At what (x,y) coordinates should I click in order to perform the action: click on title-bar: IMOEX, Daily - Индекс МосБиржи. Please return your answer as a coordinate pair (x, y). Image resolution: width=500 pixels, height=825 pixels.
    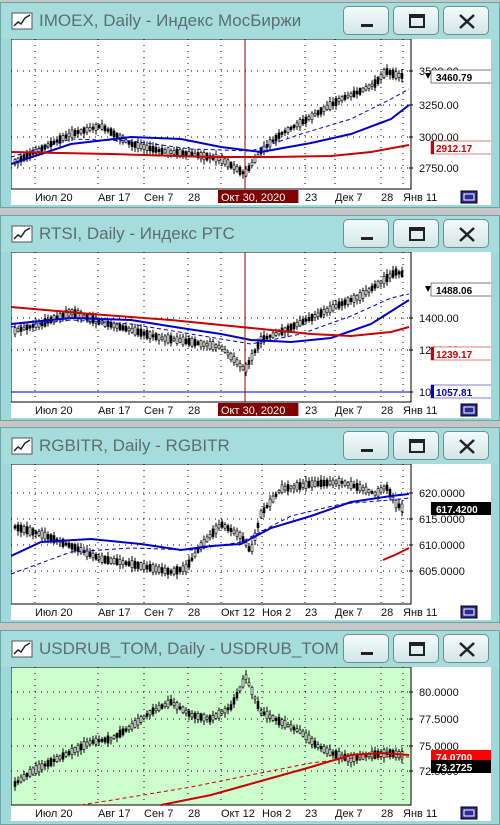
    Looking at the image, I should click on (250, 21).